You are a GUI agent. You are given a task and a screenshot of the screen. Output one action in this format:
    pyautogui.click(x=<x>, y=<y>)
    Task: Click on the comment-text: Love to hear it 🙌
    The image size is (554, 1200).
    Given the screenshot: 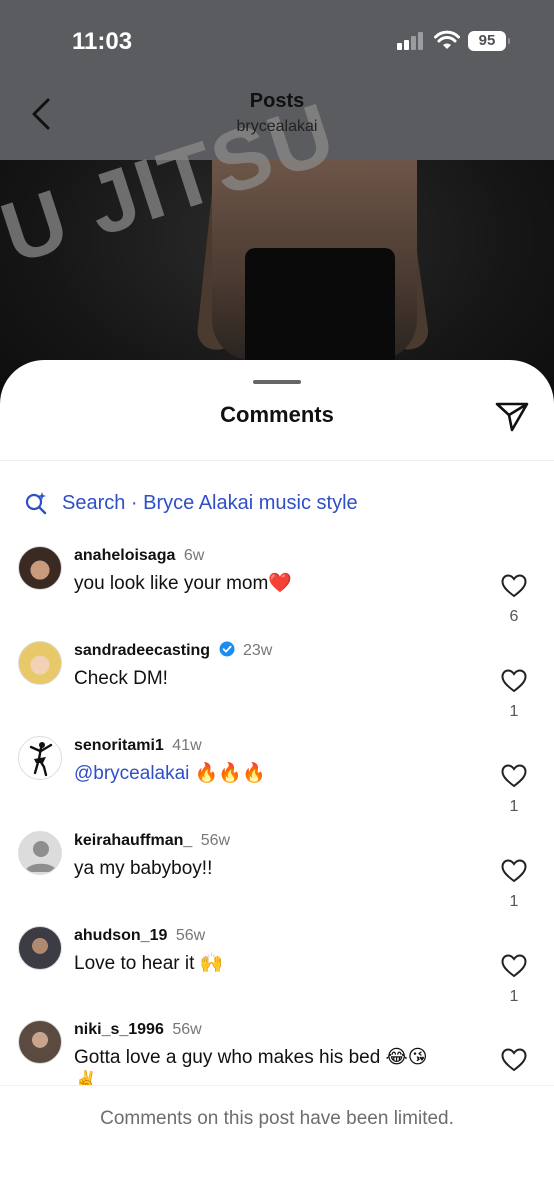 What is the action you would take?
    pyautogui.click(x=149, y=963)
    